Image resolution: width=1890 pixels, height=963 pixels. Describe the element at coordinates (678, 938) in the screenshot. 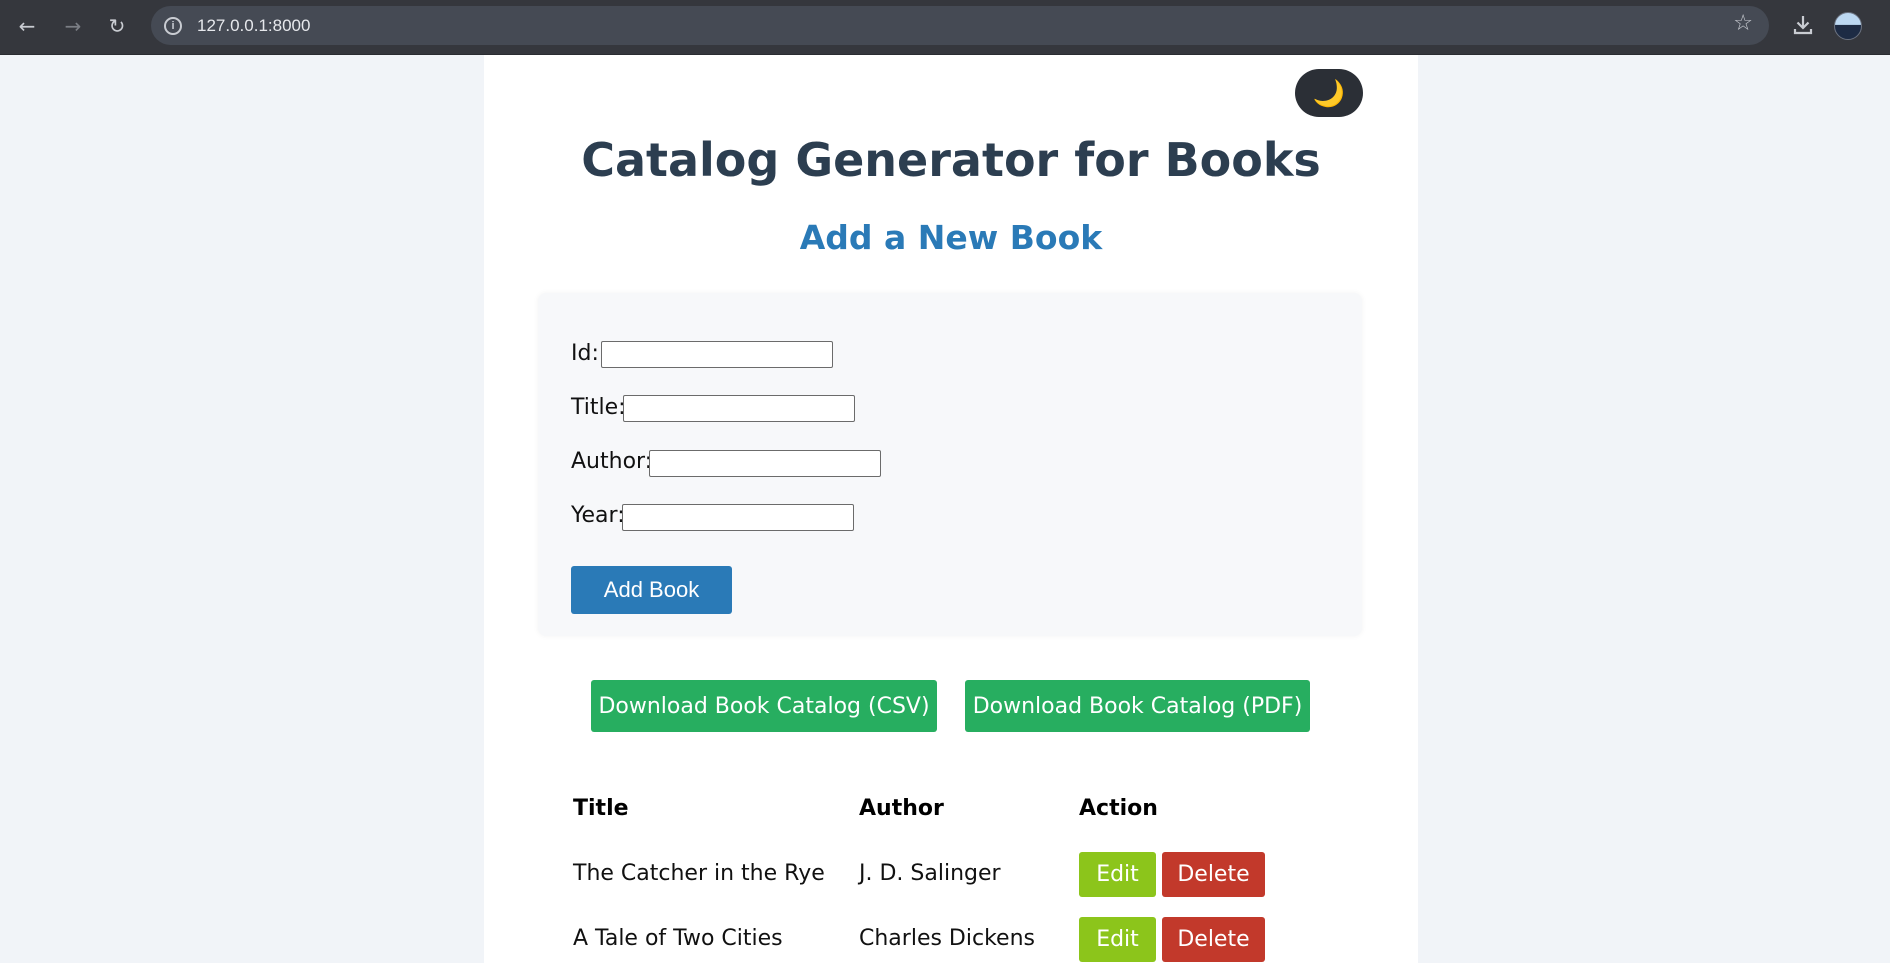

I see `row-title: A Tale of Two Cities` at that location.